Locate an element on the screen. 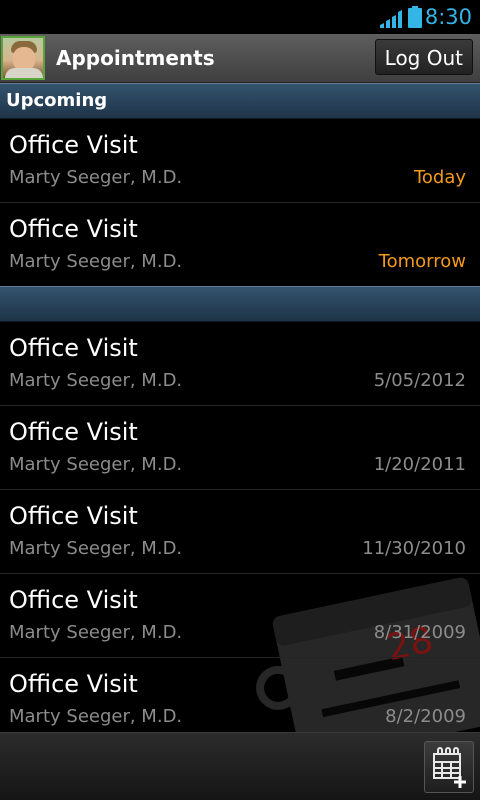 The image size is (480, 800). appointment-date: Tomorrow is located at coordinates (422, 261).